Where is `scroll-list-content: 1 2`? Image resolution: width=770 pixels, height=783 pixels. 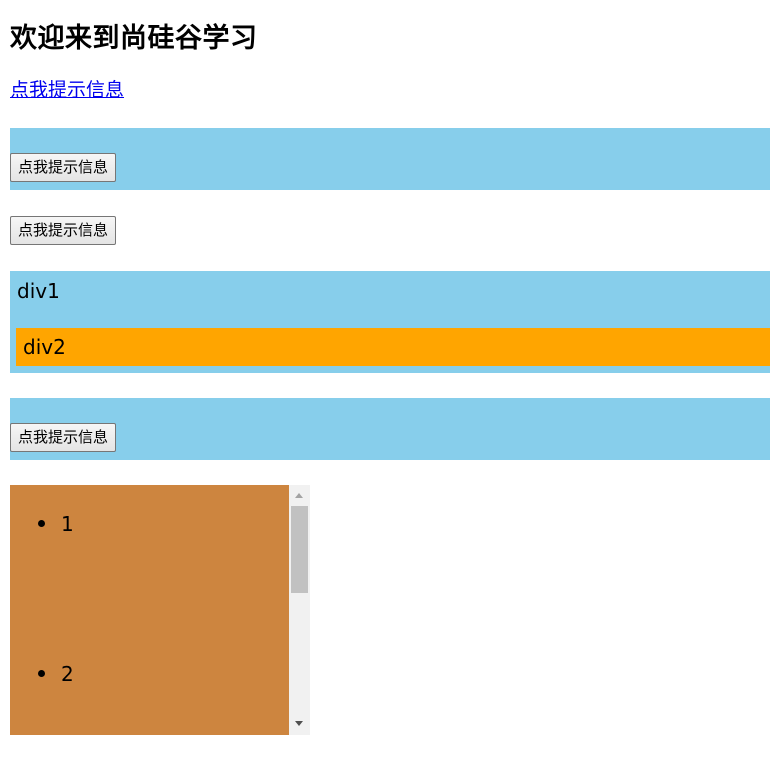
scroll-list-content: 1 2 is located at coordinates (149, 610).